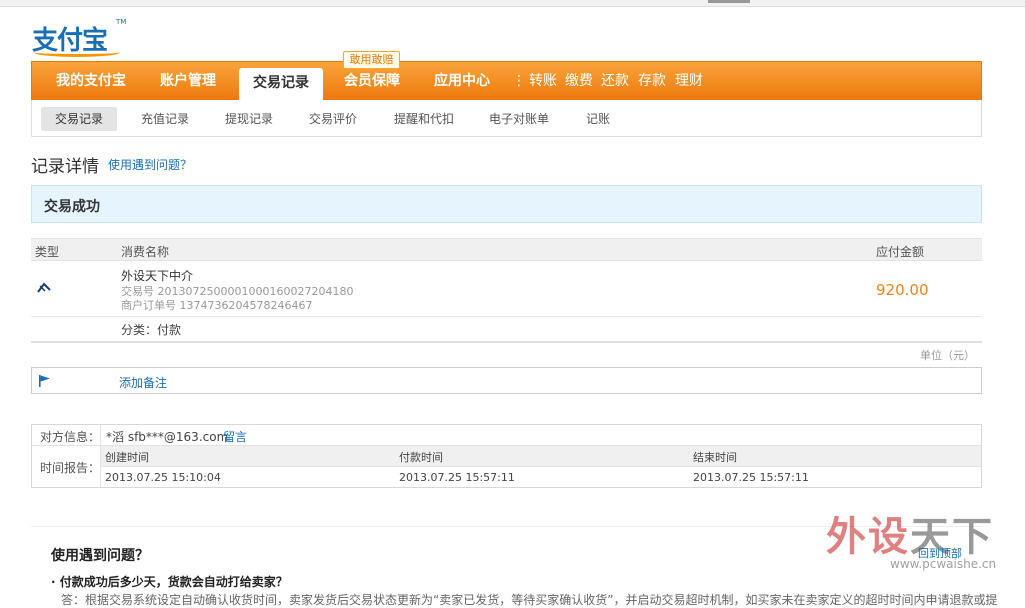 This screenshot has width=1025, height=608. I want to click on nav-item-transactions: 交易记录, so click(281, 85).